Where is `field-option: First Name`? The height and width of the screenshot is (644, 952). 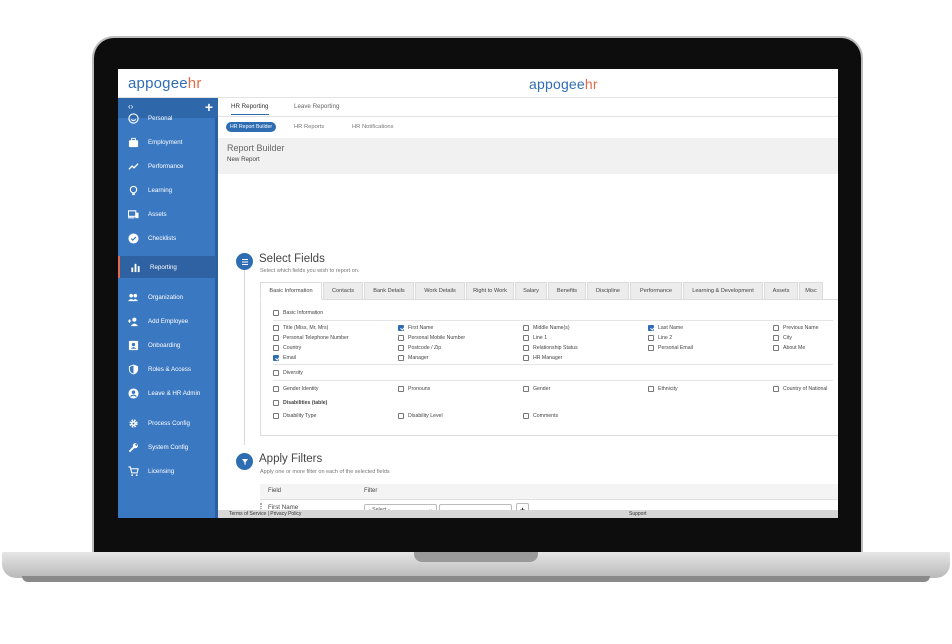 field-option: First Name is located at coordinates (415, 328).